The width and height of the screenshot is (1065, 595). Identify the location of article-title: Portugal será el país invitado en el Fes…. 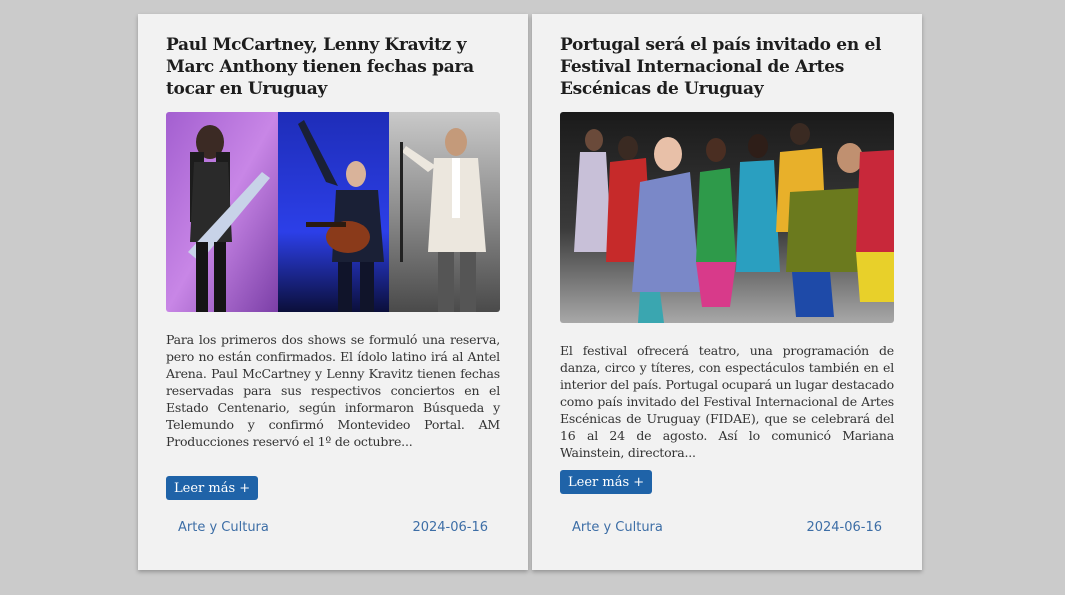
(730, 67).